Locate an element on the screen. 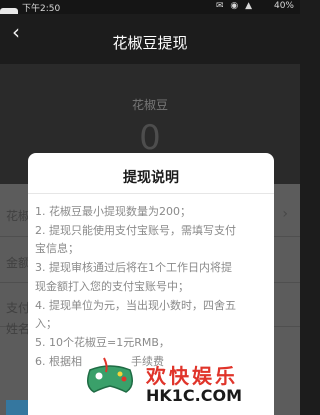  dialog-line: 现金额打入您的支付宝账号中； is located at coordinates (112, 286).